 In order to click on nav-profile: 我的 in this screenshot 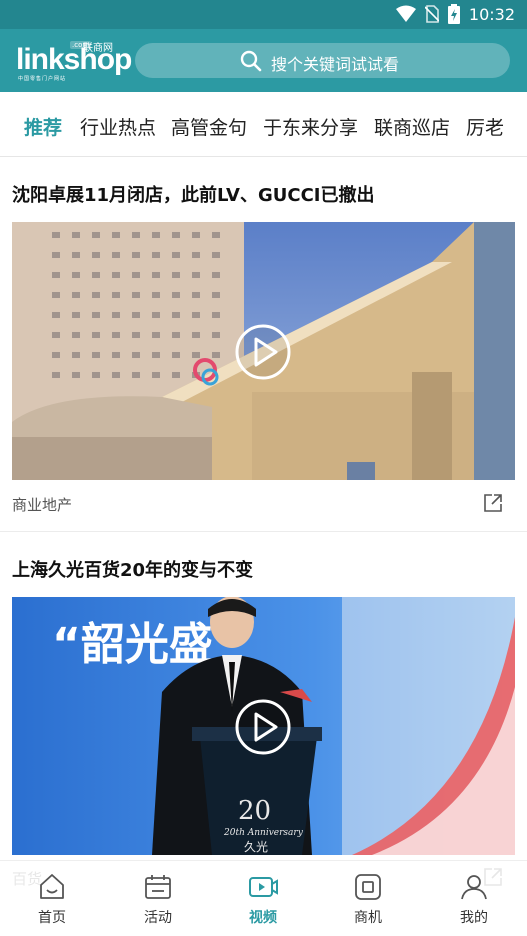, I will do `click(474, 901)`.